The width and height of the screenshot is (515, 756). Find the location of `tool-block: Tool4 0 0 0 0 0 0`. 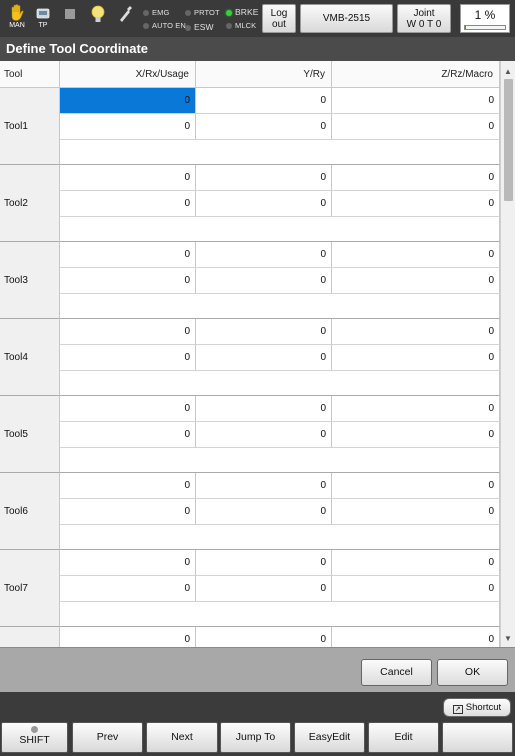

tool-block: Tool4 0 0 0 0 0 0 is located at coordinates (250, 357).